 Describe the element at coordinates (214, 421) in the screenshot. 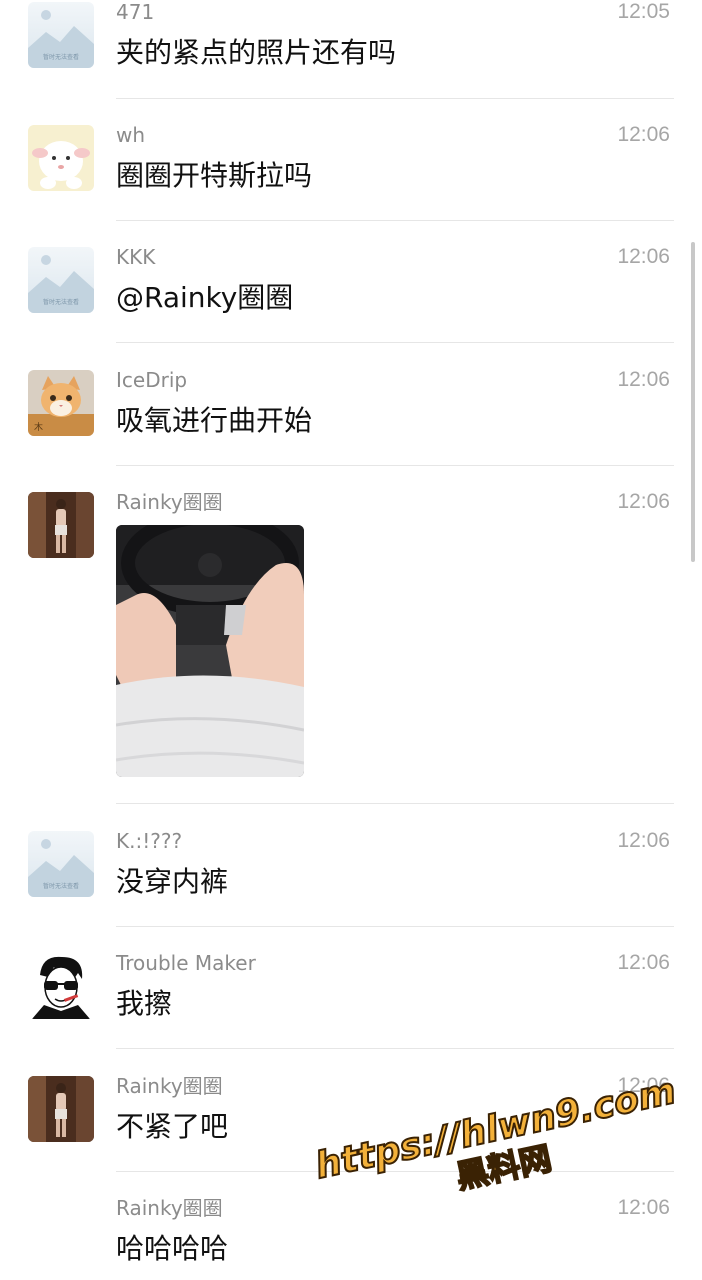

I see `message-text: 吸氧进行曲开始` at that location.